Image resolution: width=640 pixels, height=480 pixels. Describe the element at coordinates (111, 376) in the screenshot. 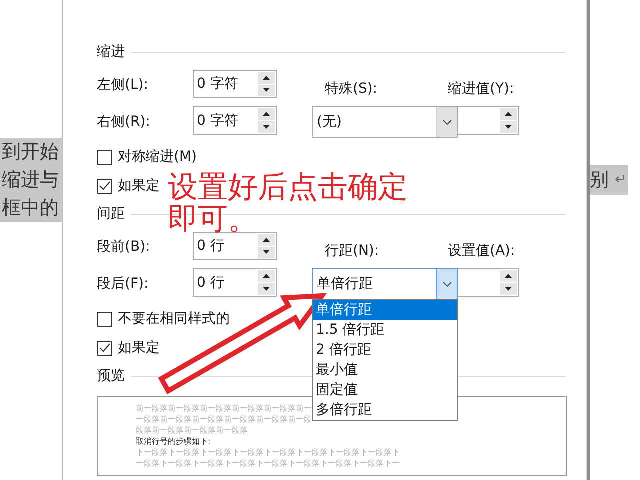

I see `section-title: 预览` at that location.